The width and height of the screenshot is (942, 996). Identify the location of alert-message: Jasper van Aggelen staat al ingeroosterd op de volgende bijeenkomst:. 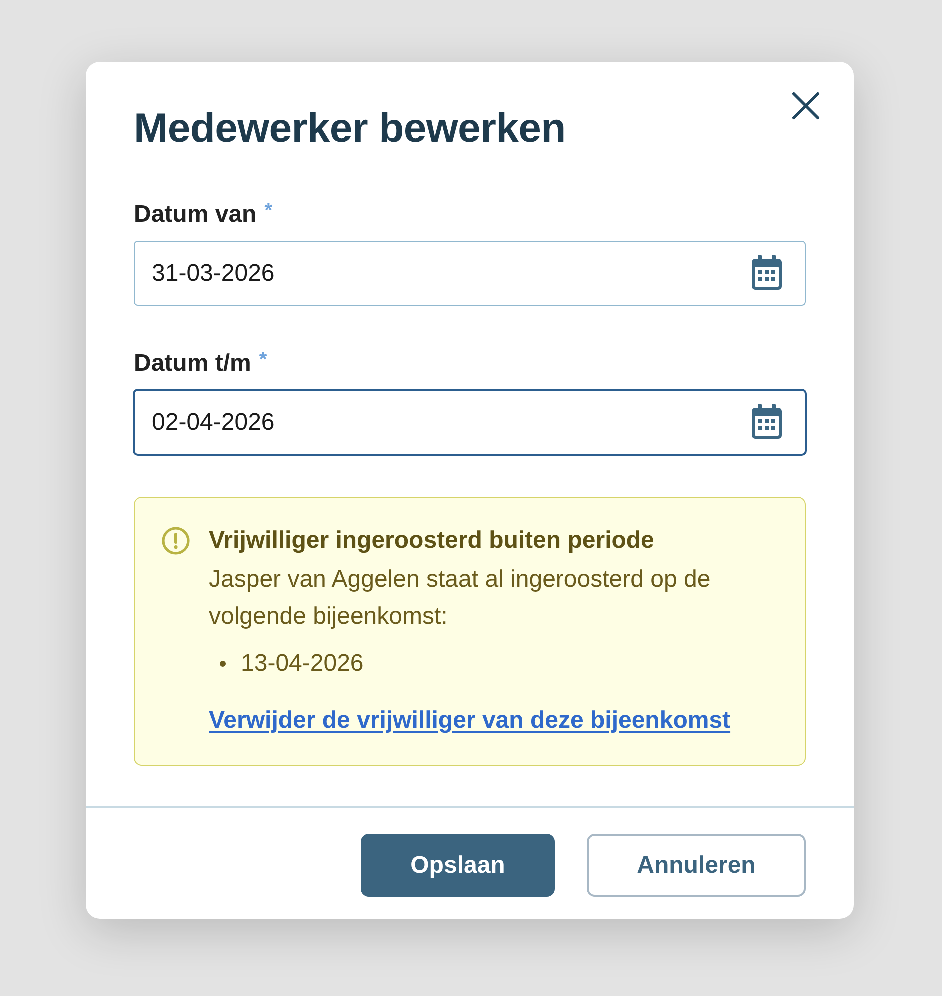
(460, 598).